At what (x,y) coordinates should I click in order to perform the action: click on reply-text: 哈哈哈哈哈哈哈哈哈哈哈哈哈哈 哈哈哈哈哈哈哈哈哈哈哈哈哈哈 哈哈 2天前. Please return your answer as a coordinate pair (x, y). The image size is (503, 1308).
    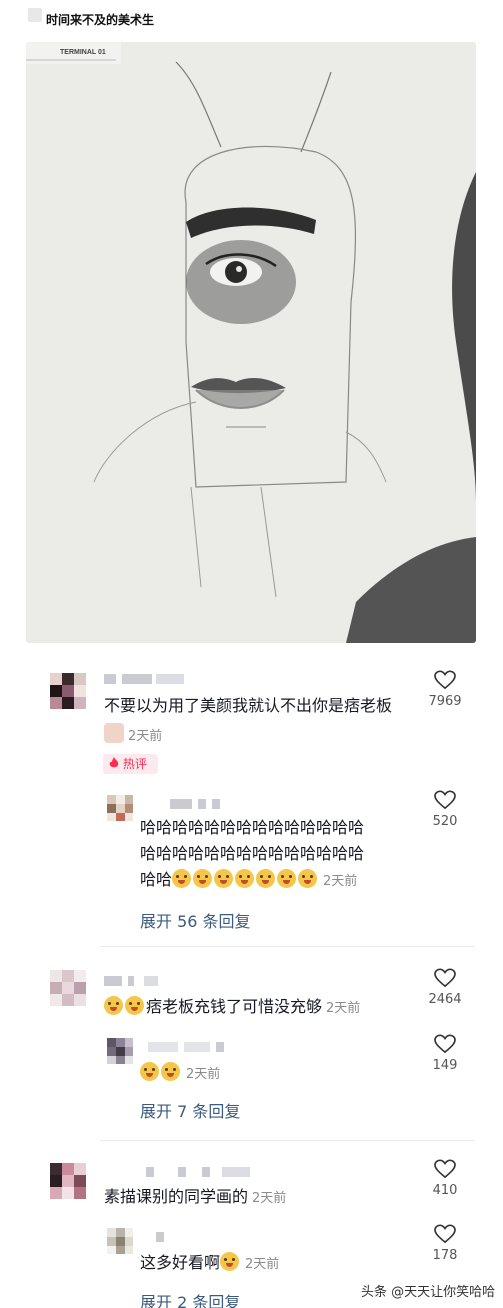
    Looking at the image, I should click on (252, 855).